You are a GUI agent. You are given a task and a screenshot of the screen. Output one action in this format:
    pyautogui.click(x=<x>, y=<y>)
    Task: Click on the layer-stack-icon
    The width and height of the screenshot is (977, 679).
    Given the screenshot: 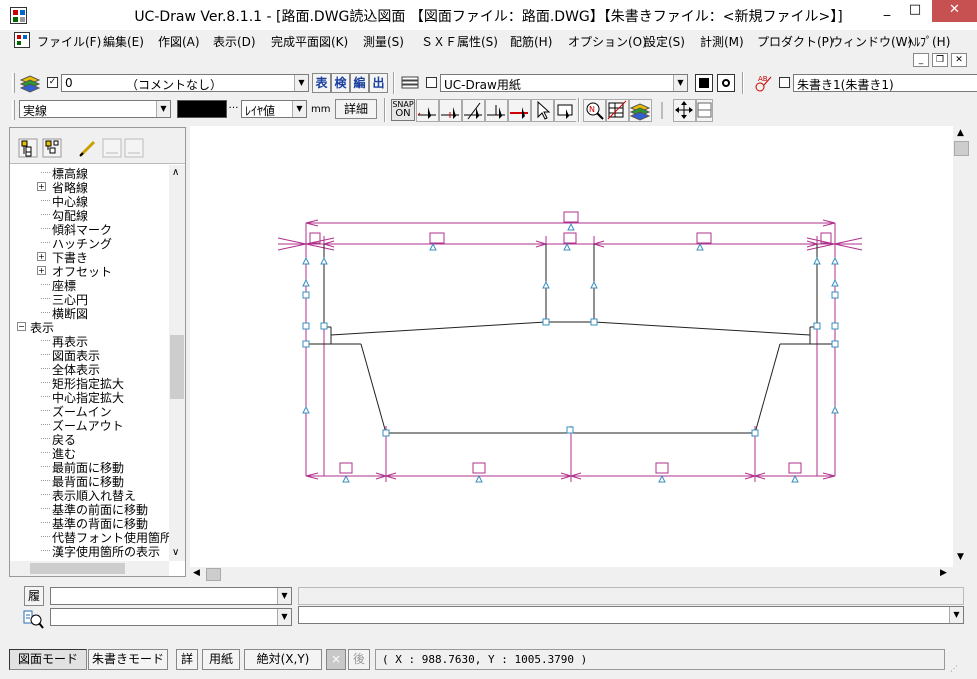 What is the action you would take?
    pyautogui.click(x=640, y=110)
    